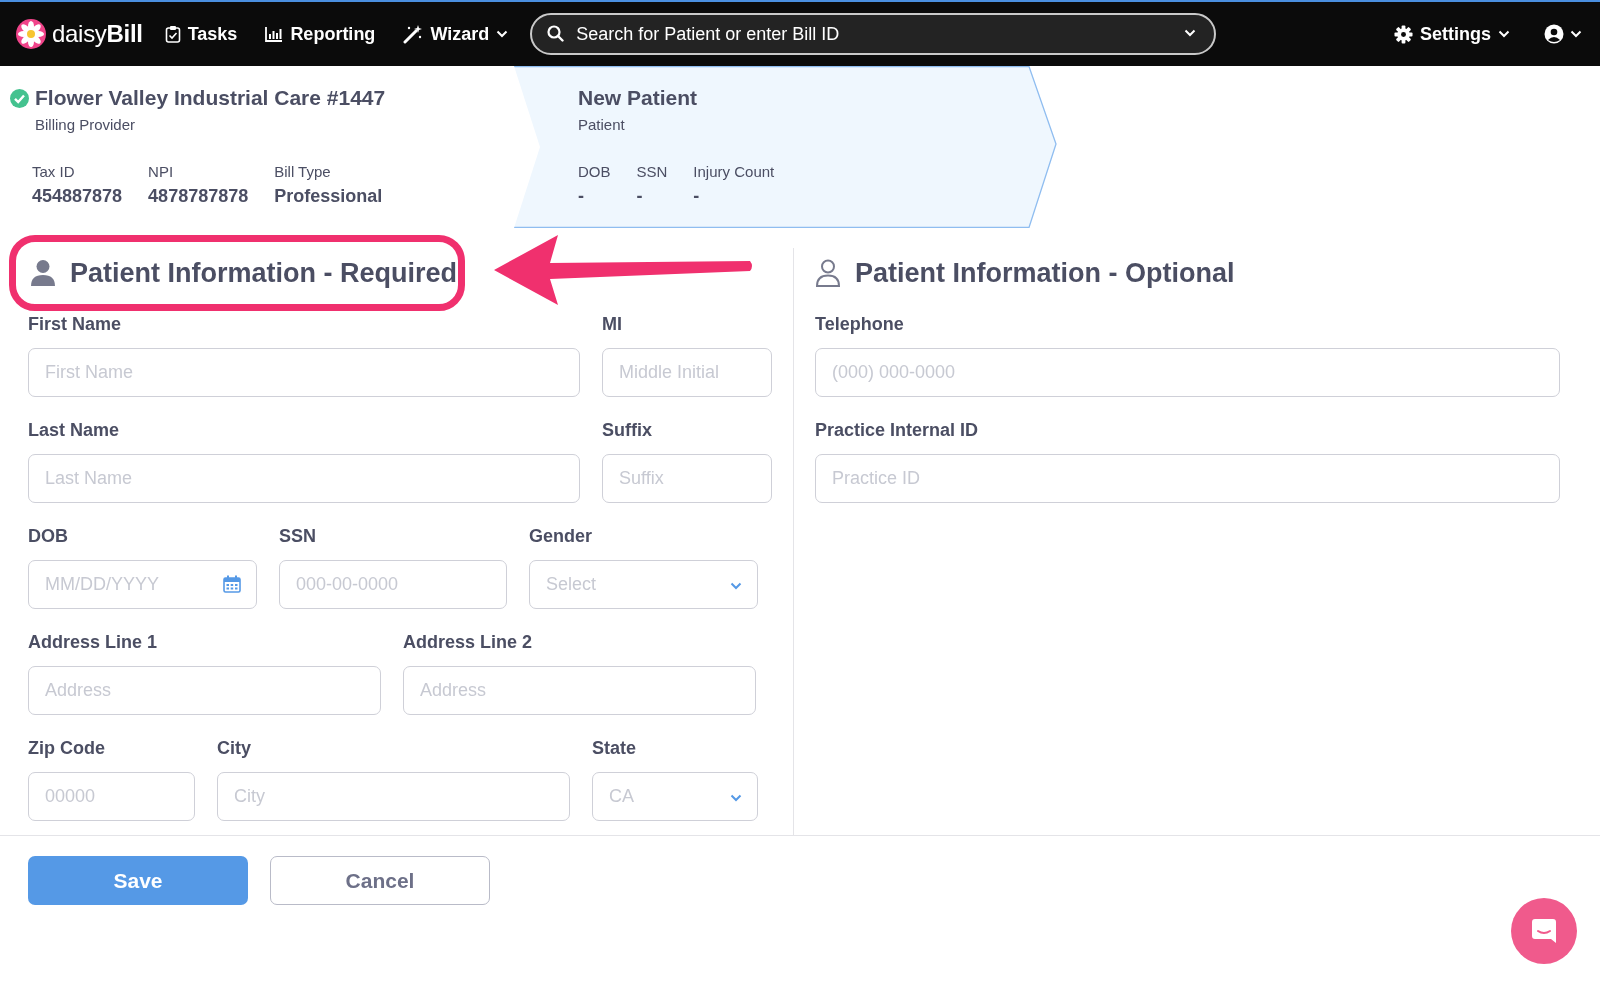 The height and width of the screenshot is (981, 1600). I want to click on calendar-icon, so click(232, 584).